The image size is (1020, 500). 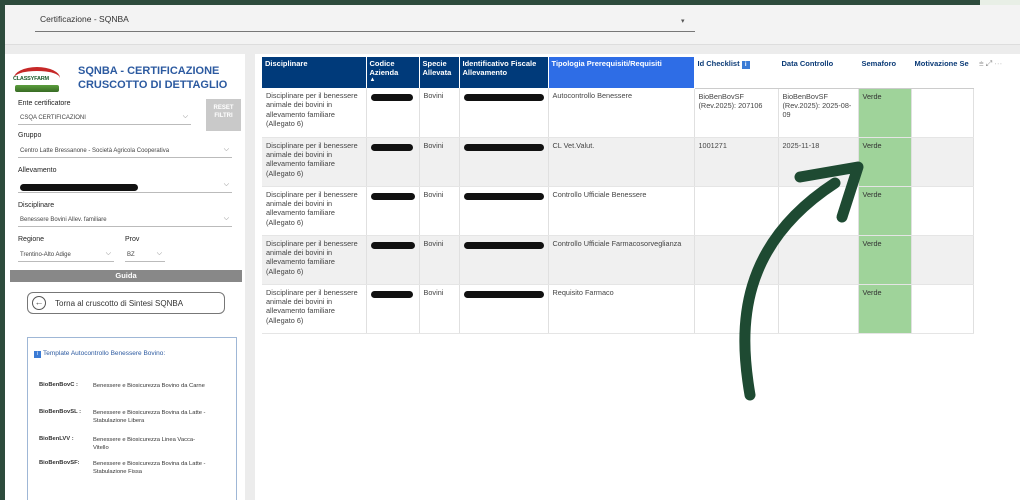 I want to click on ente-select: CSQA CERTIFICAZIONI ⌵, so click(x=104, y=118).